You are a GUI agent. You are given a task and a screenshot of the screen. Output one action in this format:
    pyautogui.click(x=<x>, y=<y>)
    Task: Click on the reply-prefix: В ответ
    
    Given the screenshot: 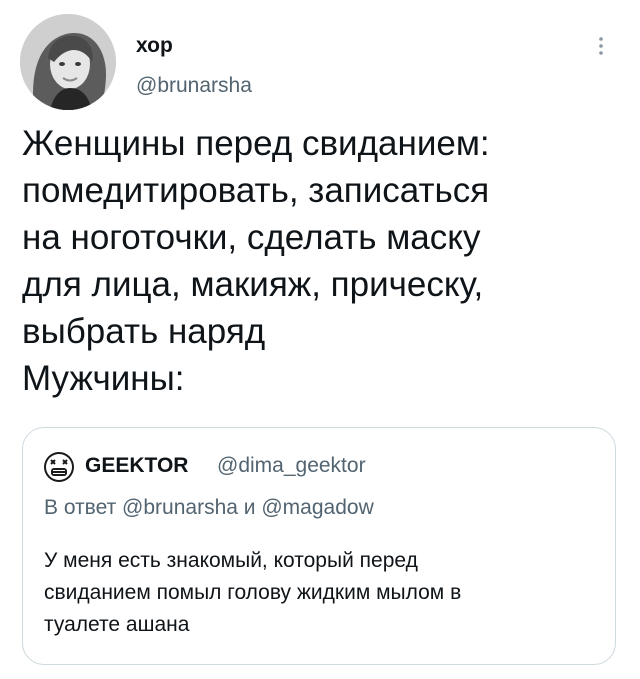 What is the action you would take?
    pyautogui.click(x=80, y=507)
    